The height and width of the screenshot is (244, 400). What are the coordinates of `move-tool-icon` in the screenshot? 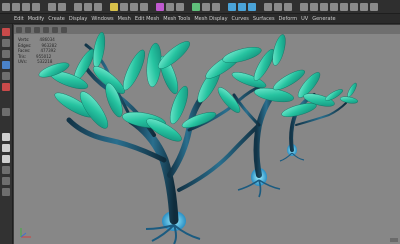 It's located at (6, 65).